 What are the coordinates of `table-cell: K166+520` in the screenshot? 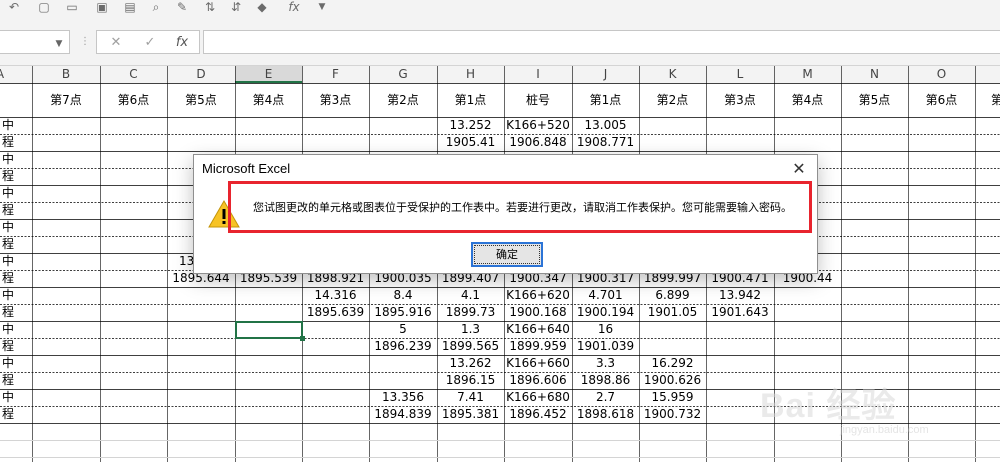 It's located at (538, 125).